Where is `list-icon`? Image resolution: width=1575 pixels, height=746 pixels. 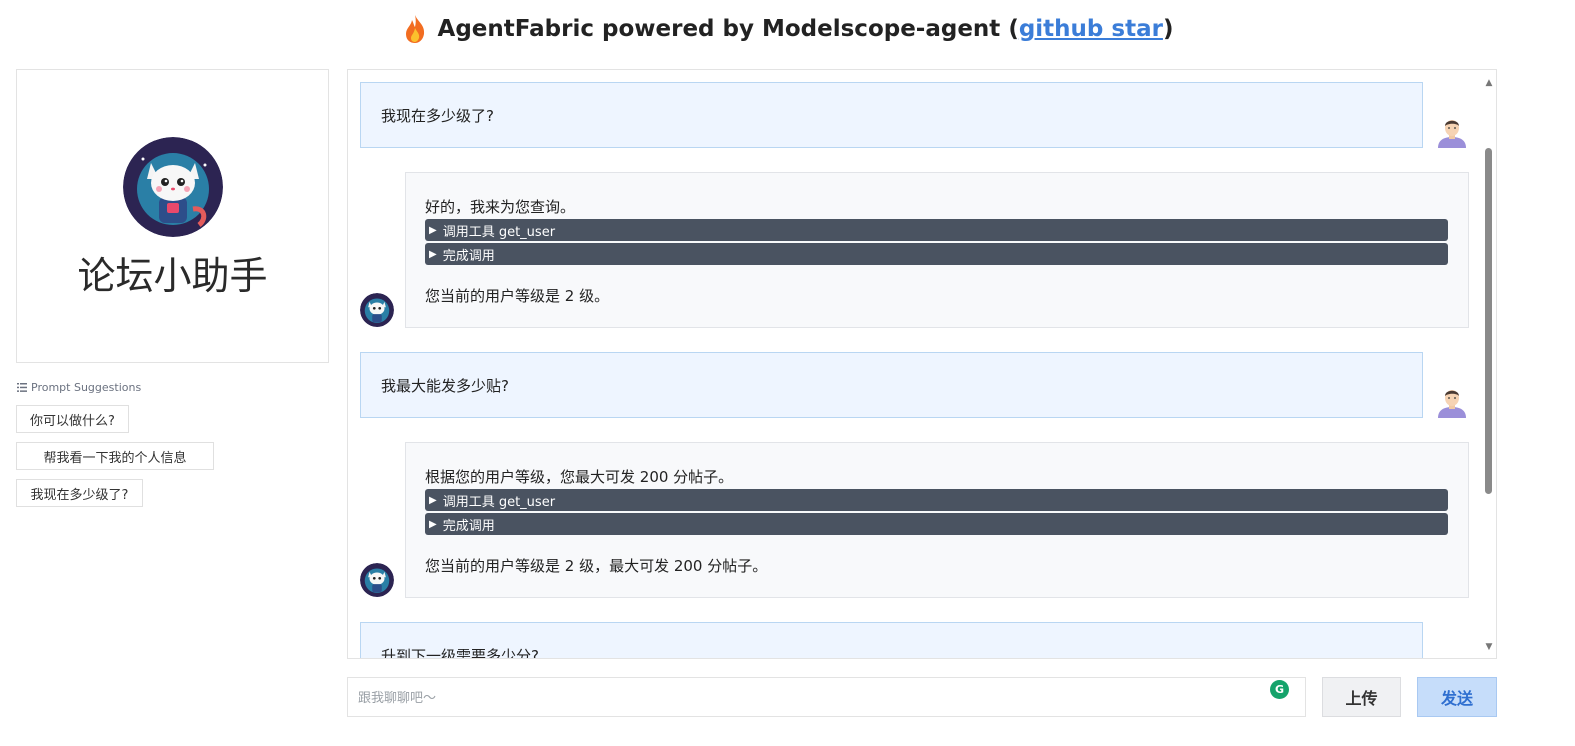 list-icon is located at coordinates (22, 387).